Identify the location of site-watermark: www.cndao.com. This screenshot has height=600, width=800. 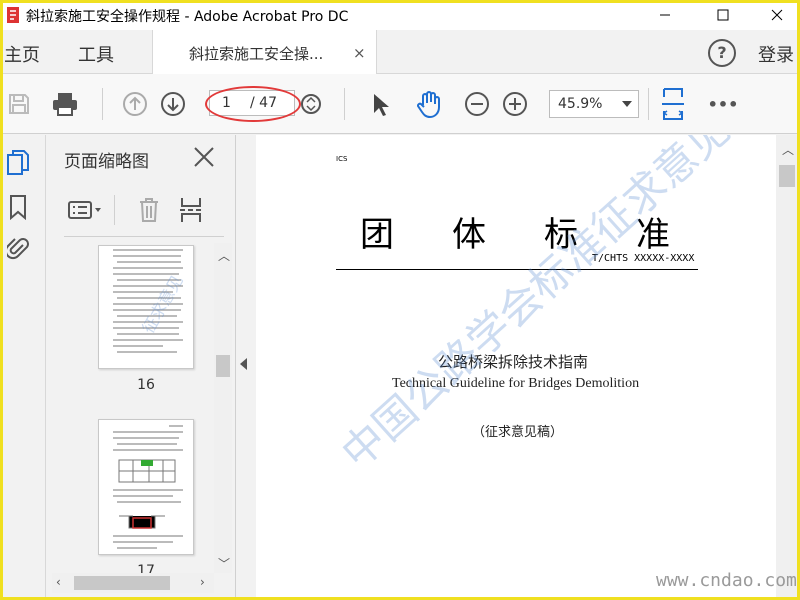
(726, 580).